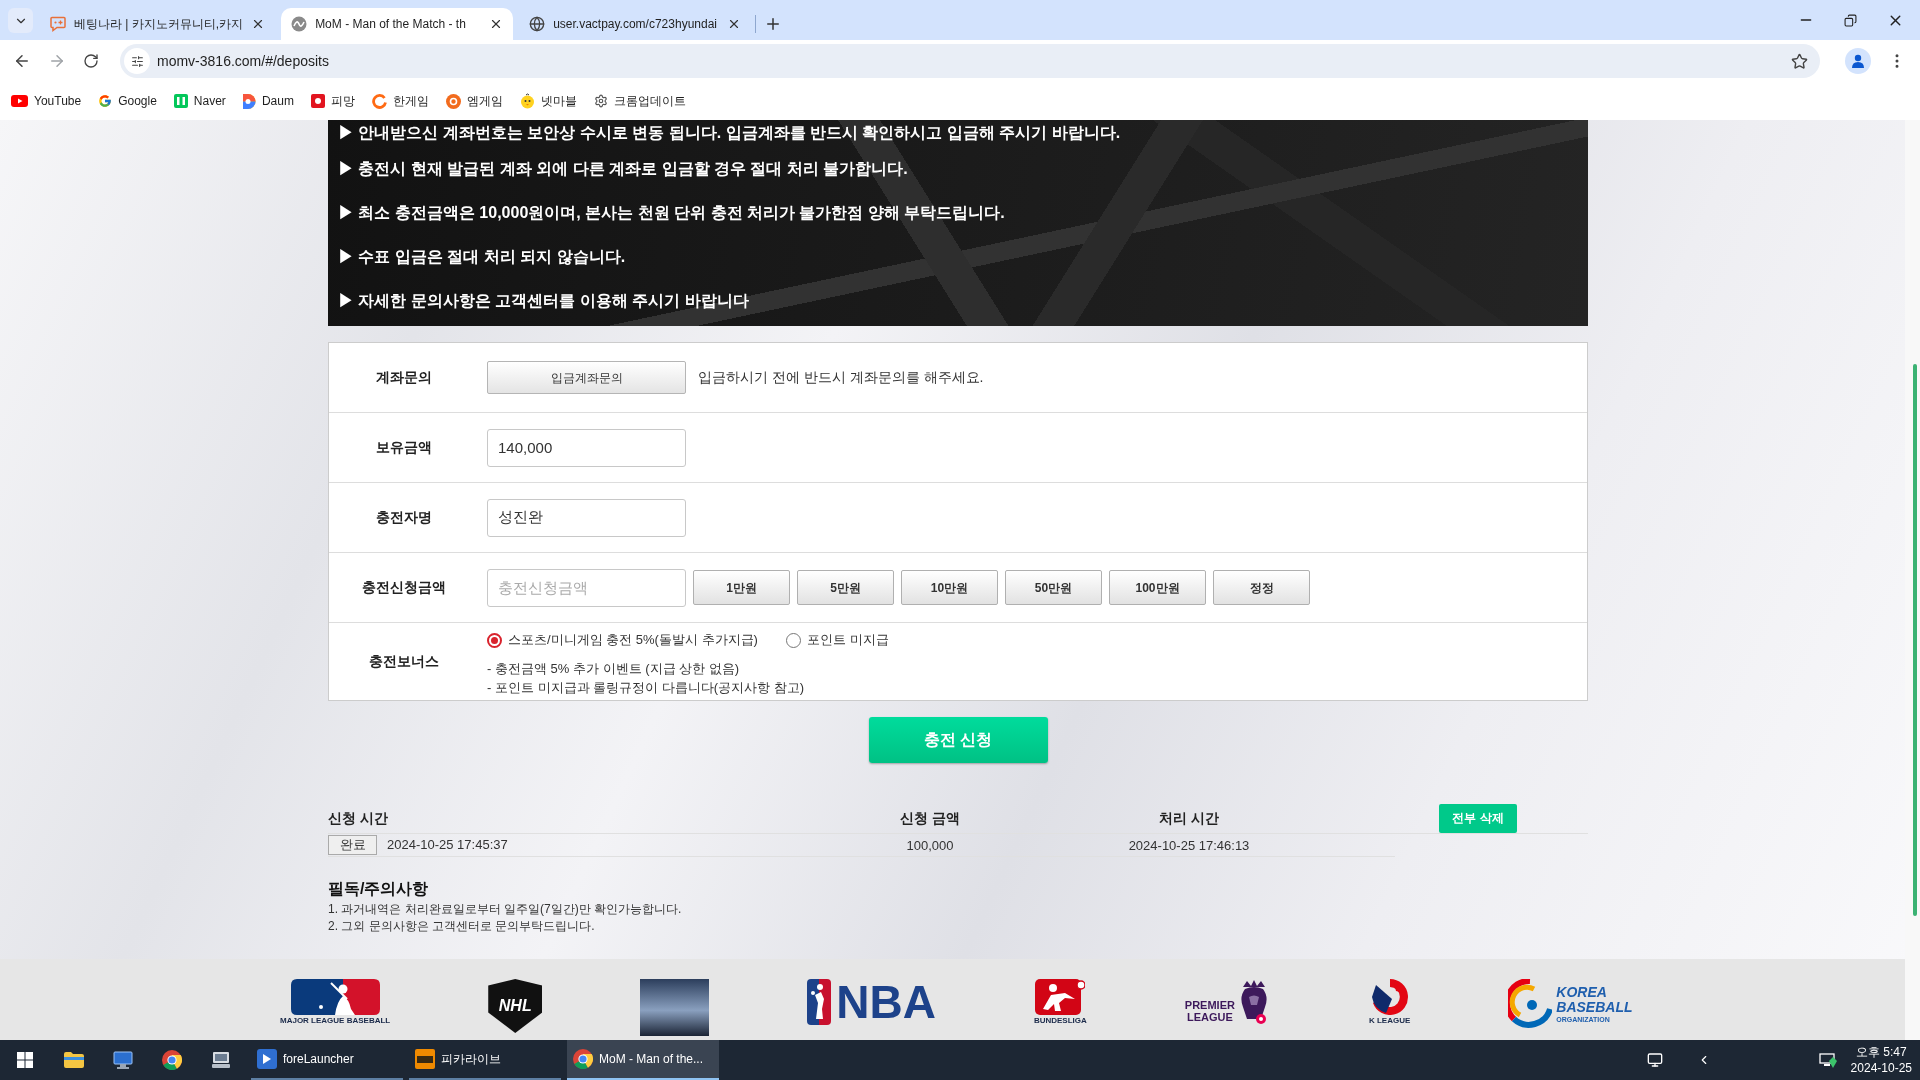 This screenshot has height=1080, width=1920. I want to click on bookmark-link: YouTube, so click(46, 101).